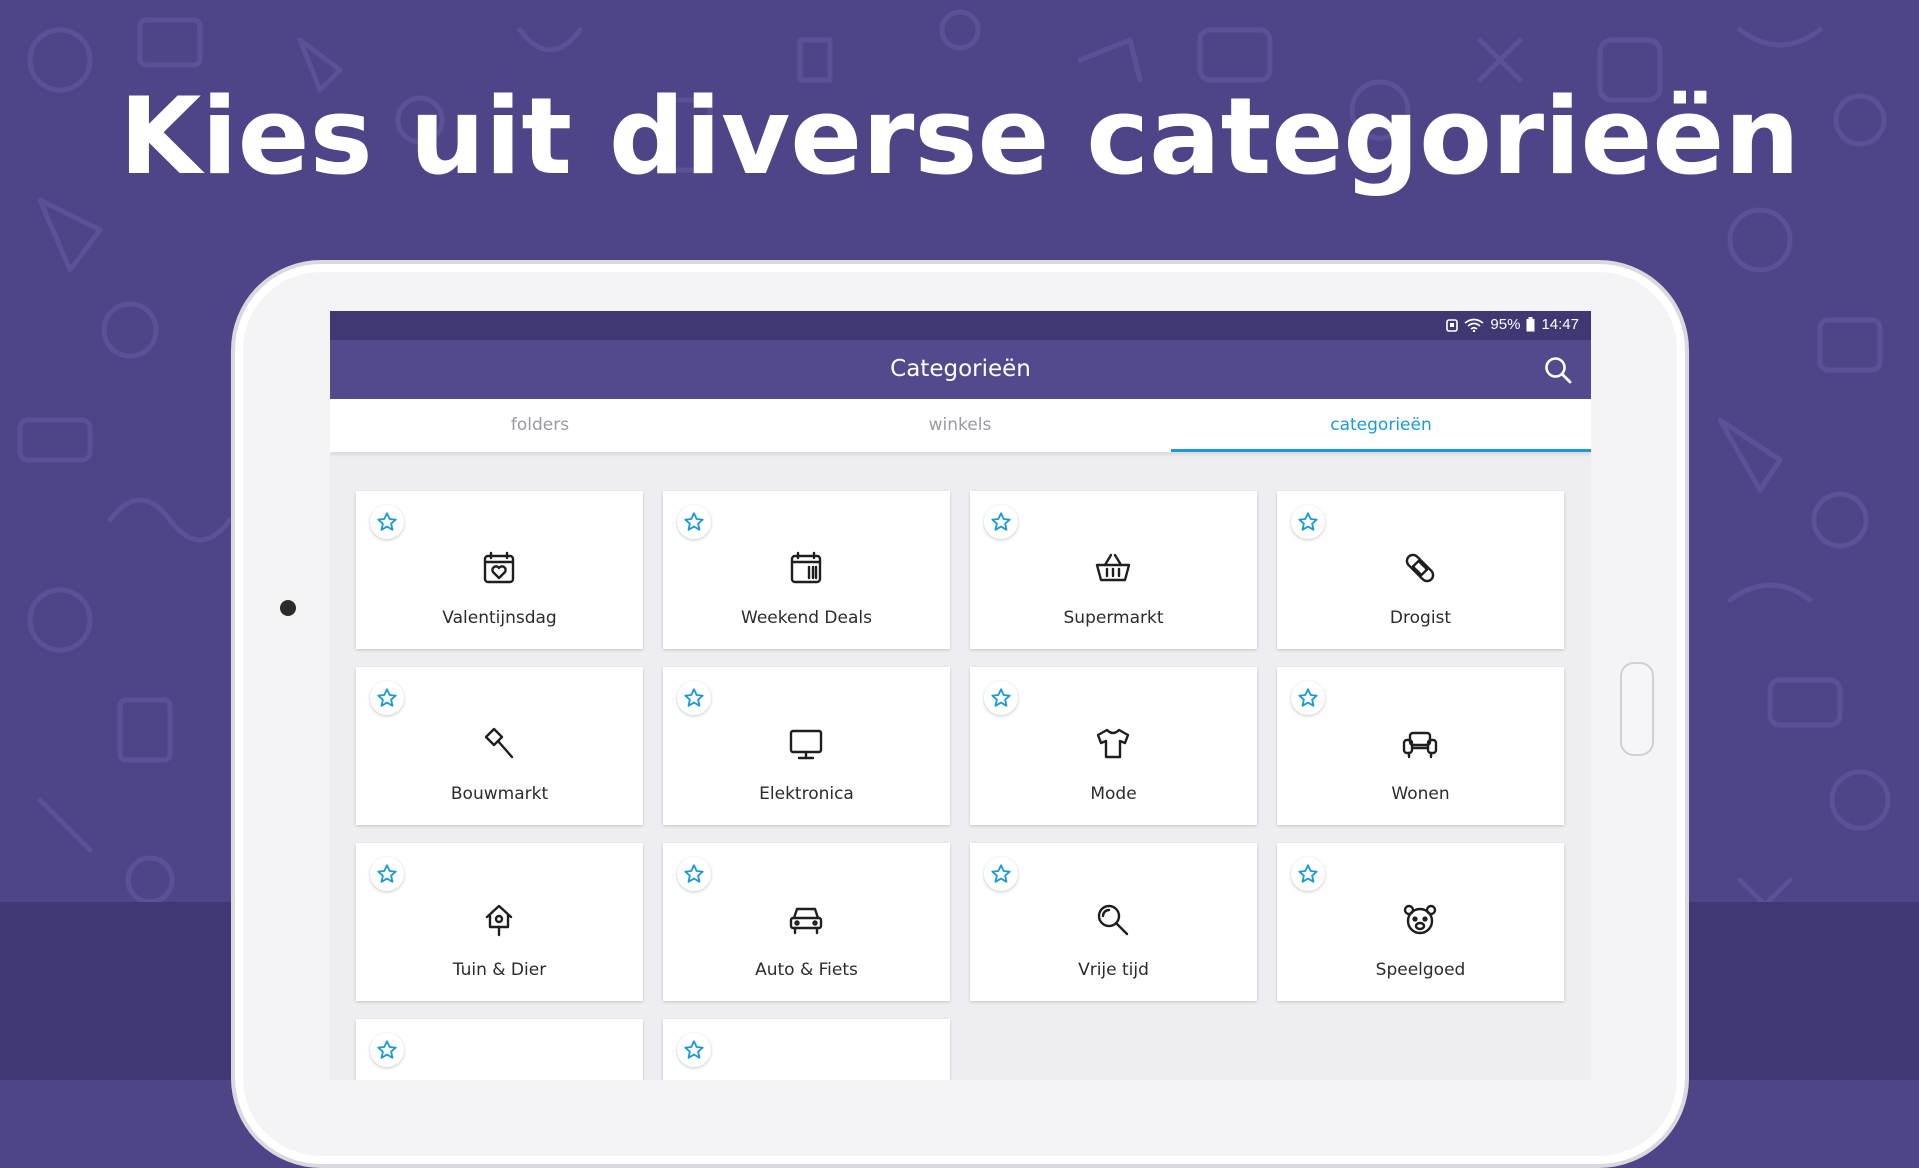 The image size is (1919, 1168). Describe the element at coordinates (499, 970) in the screenshot. I see `category-label: Tuin & Dier` at that location.